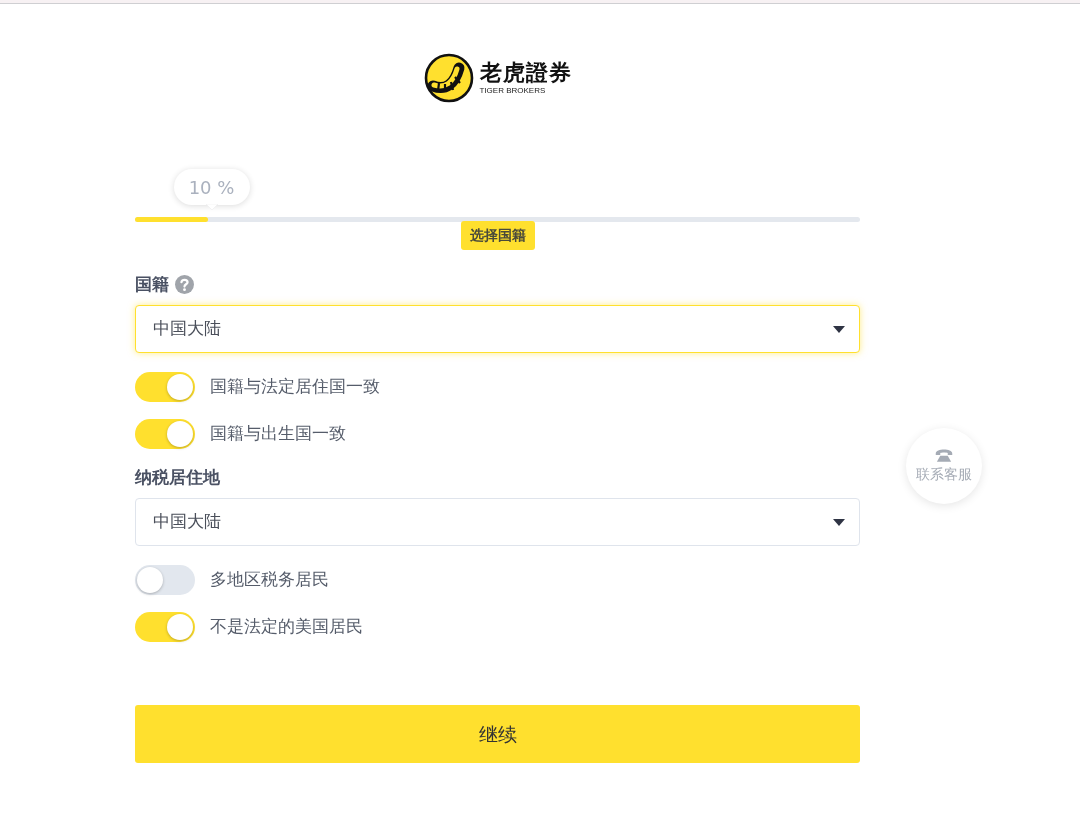 The height and width of the screenshot is (821, 1080). I want to click on toggle-label: 多地区税务居民, so click(269, 580).